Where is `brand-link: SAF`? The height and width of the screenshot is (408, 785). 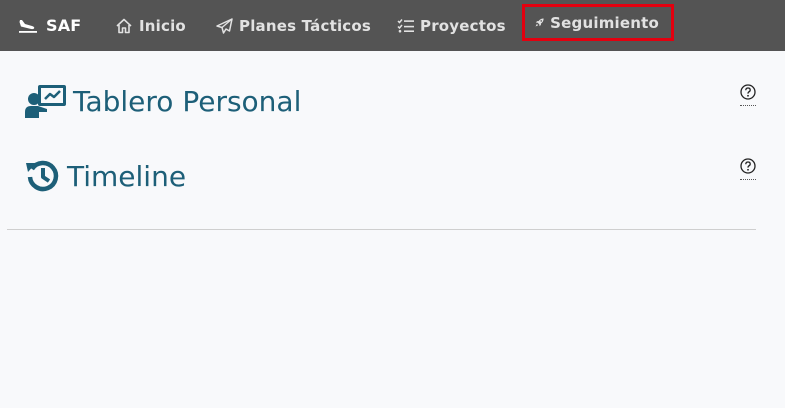 brand-link: SAF is located at coordinates (49, 25).